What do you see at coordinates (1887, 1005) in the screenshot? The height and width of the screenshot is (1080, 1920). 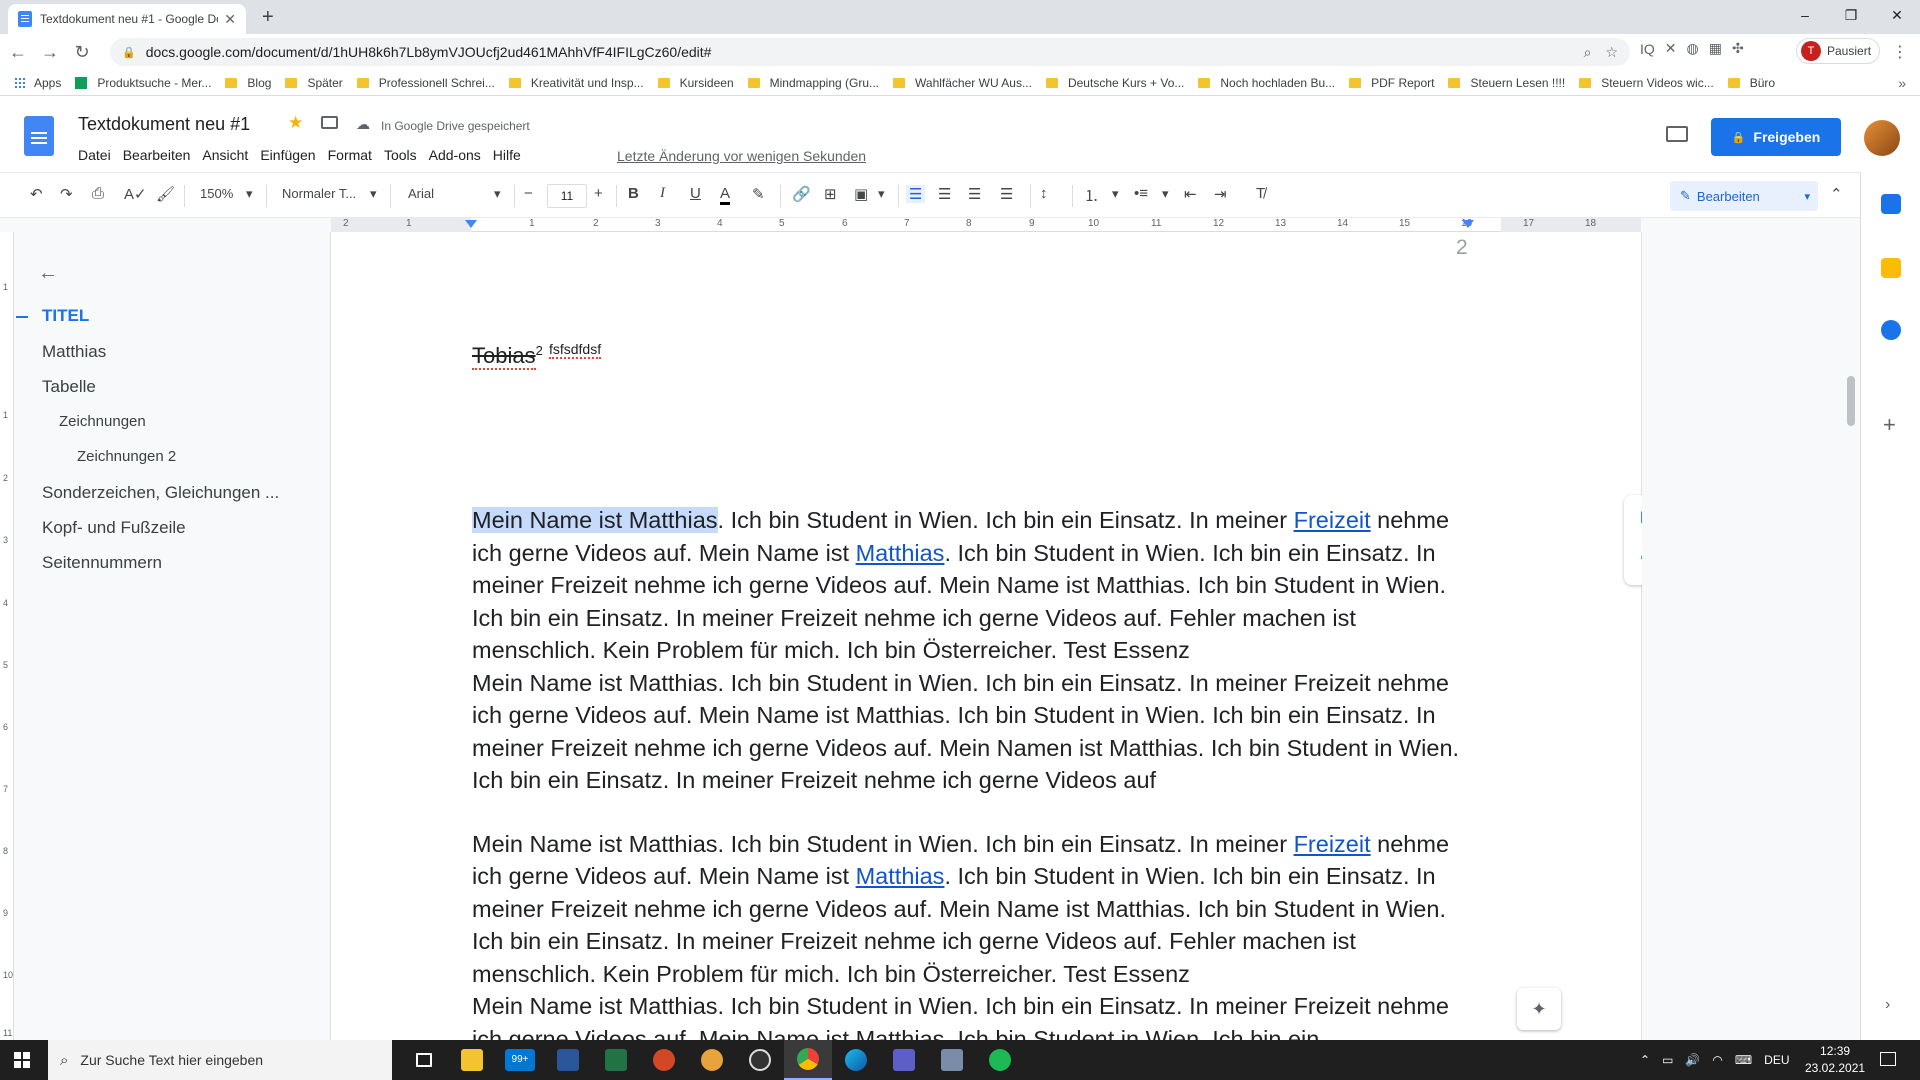 I see `expand-panel-icon: ›` at bounding box center [1887, 1005].